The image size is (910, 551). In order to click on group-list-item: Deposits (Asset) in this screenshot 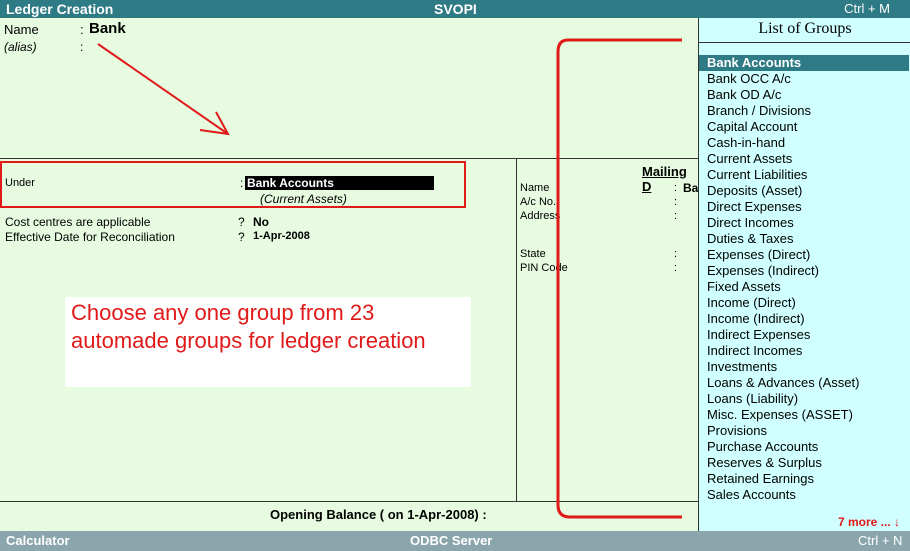, I will do `click(804, 191)`.